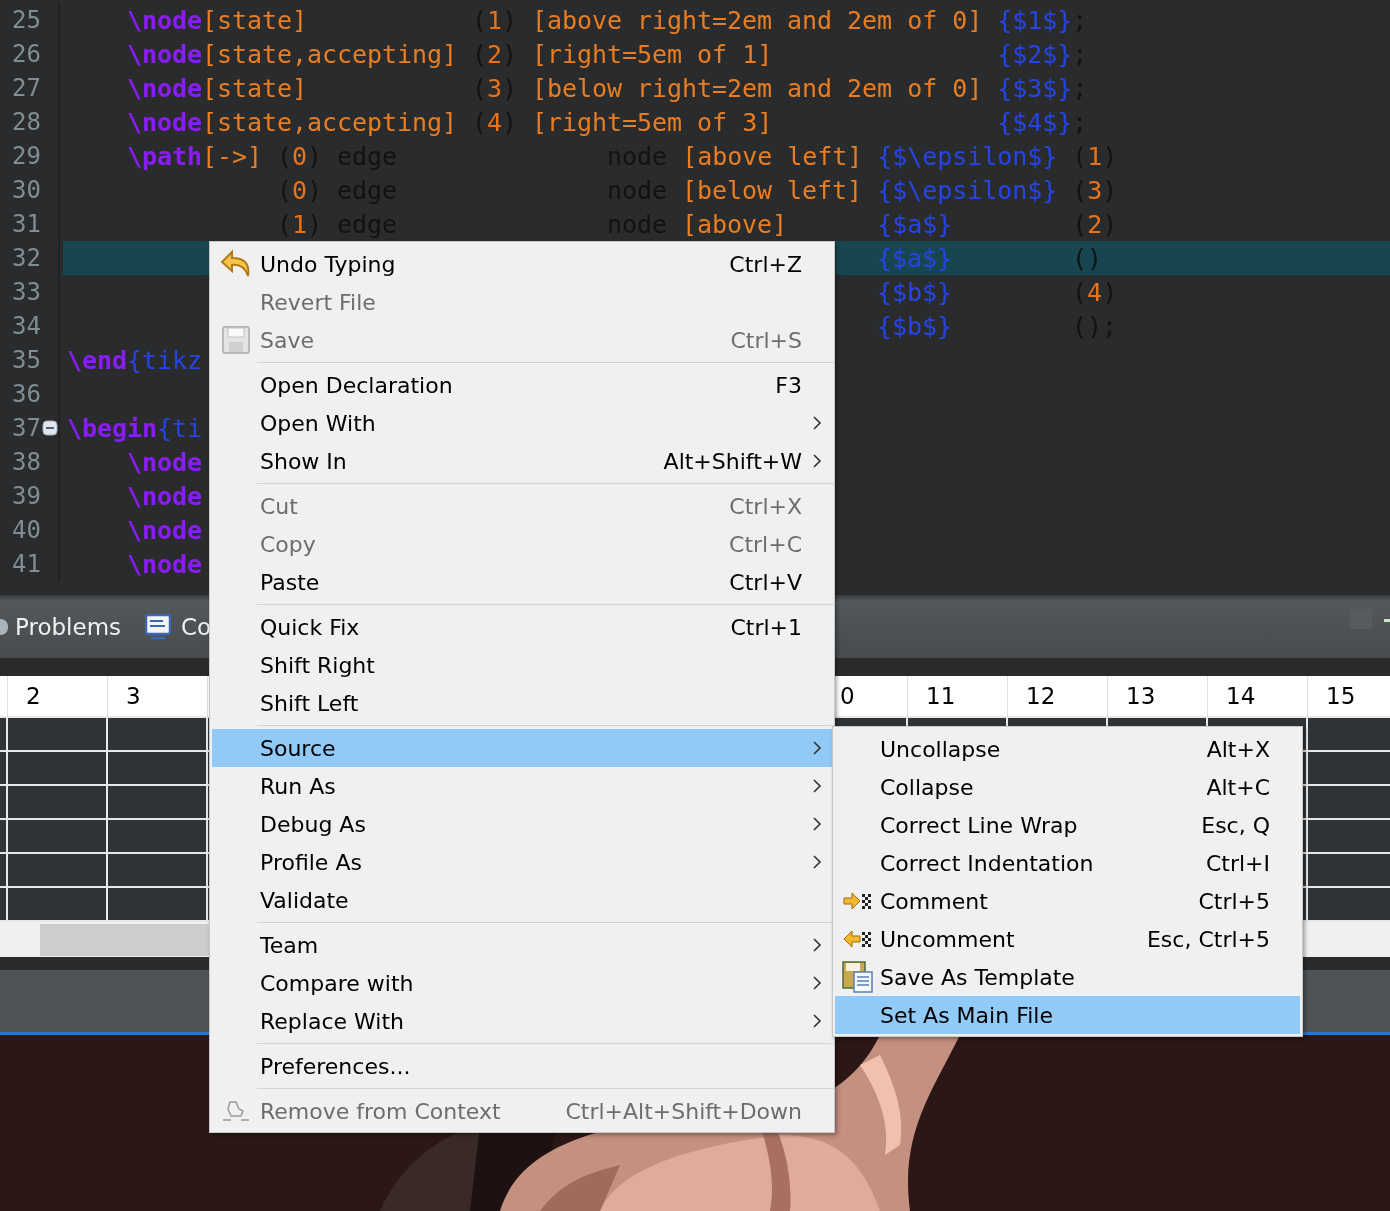 Image resolution: width=1390 pixels, height=1211 pixels. I want to click on menu-item: Profile As, so click(522, 862).